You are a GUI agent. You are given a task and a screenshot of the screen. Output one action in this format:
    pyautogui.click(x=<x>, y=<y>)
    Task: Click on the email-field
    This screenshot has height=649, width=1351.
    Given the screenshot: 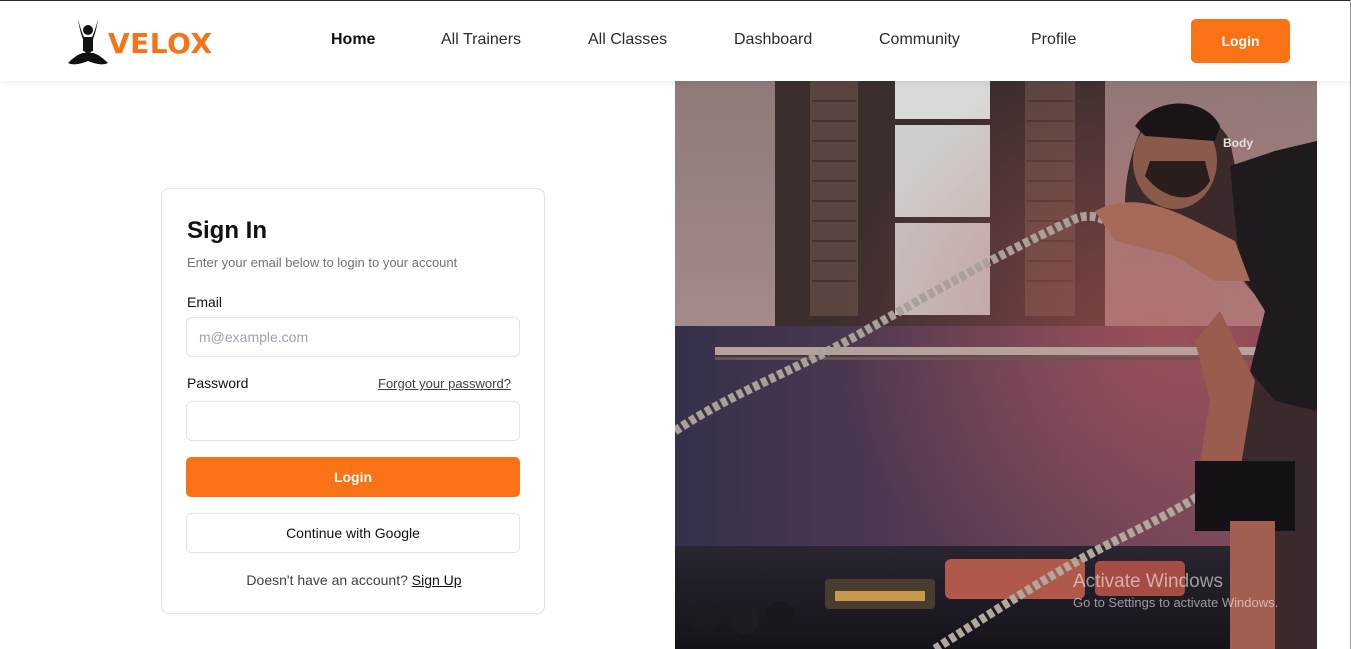 What is the action you would take?
    pyautogui.click(x=353, y=337)
    